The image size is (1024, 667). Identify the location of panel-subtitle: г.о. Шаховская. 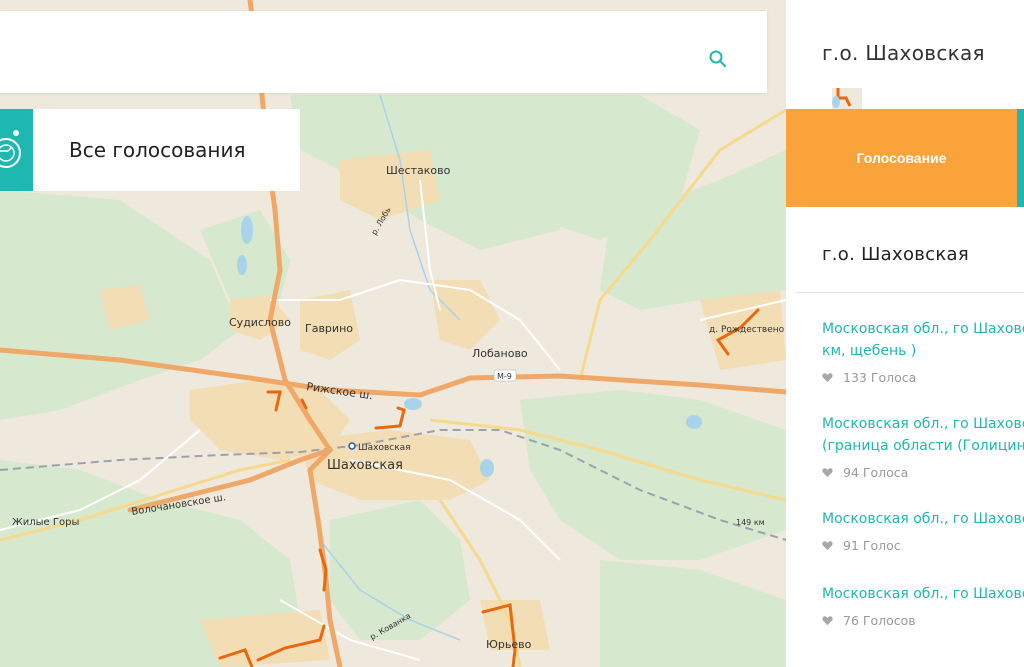
(896, 254).